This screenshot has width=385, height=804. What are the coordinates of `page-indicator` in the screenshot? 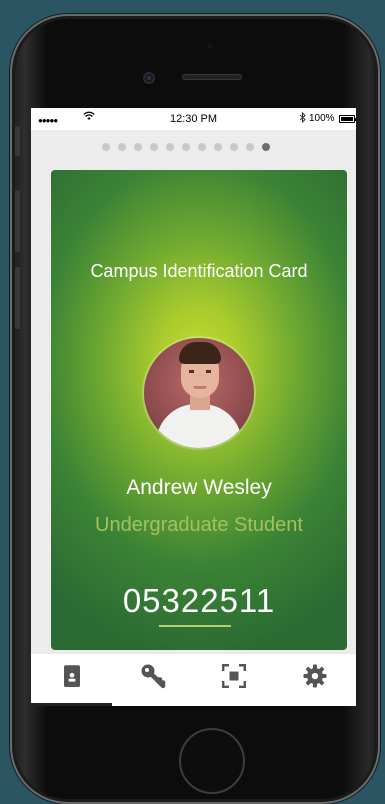 It's located at (186, 147).